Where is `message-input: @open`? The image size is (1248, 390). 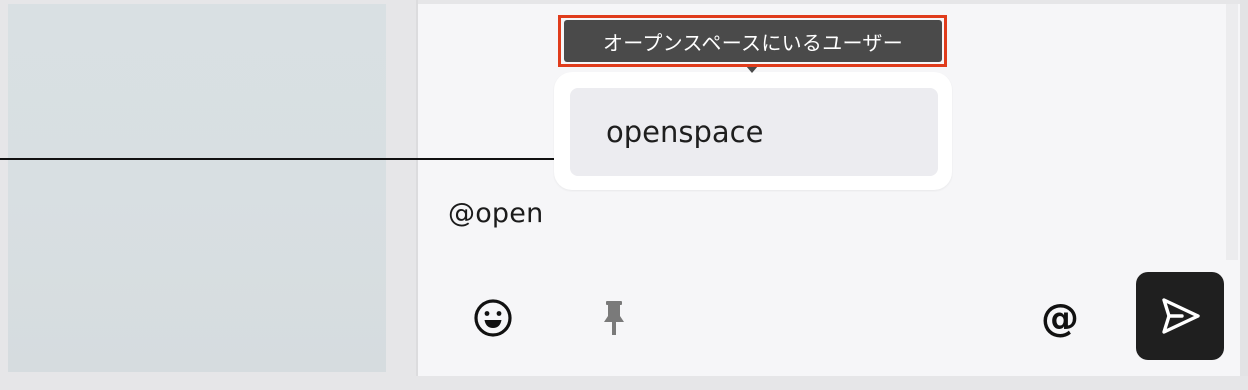 message-input: @open is located at coordinates (495, 213).